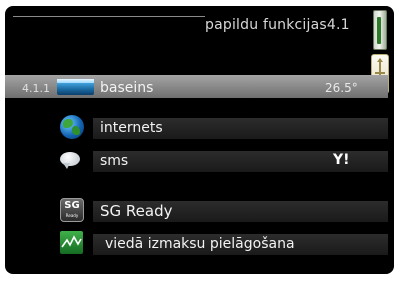 This screenshot has width=395, height=297. Describe the element at coordinates (199, 210) in the screenshot. I see `menu-item-sg-ready: SG Ready SG Ready` at that location.